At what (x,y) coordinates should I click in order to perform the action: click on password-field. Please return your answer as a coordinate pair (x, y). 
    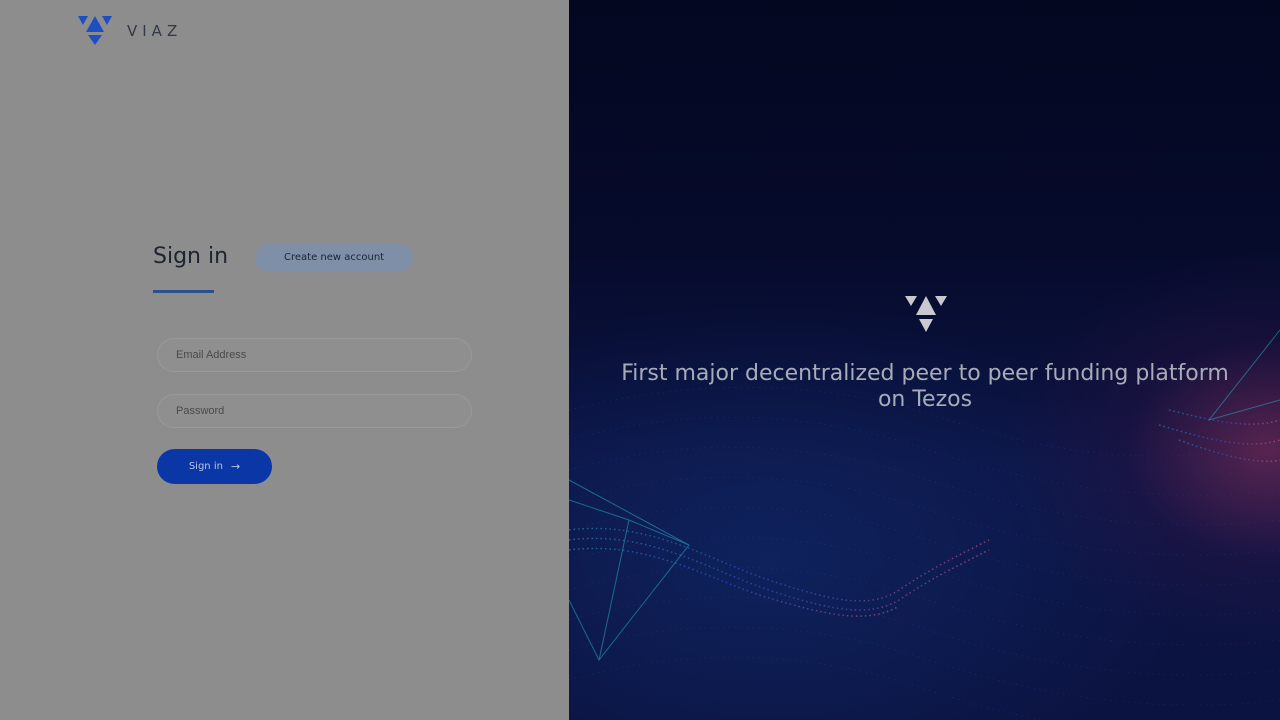
    Looking at the image, I should click on (314, 411).